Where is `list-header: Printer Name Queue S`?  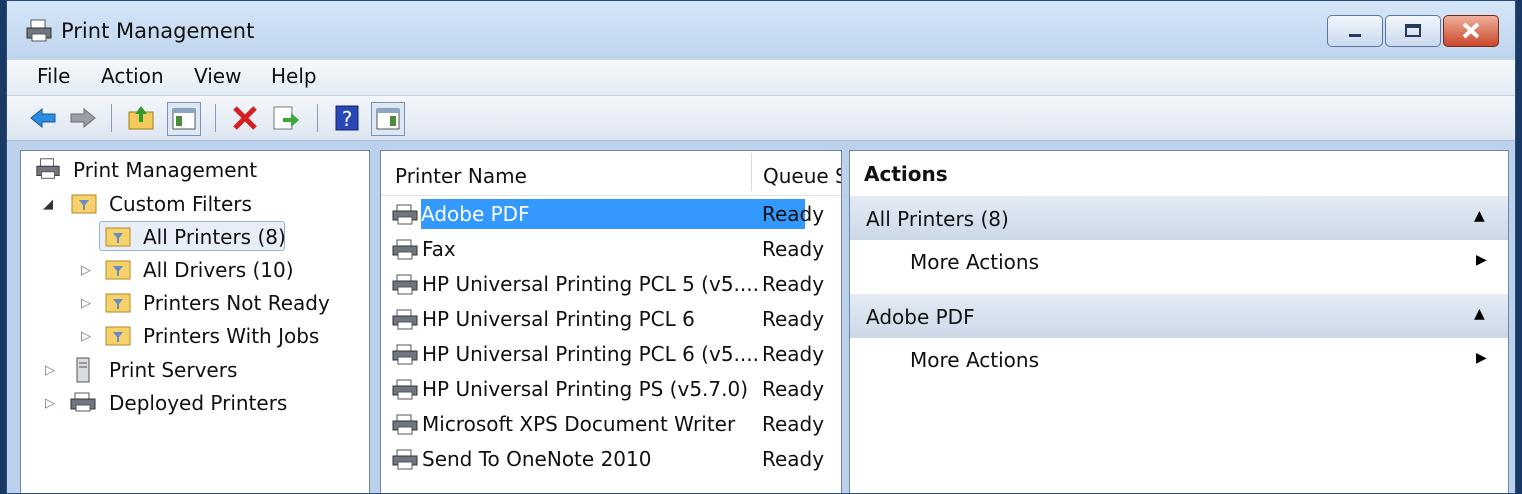
list-header: Printer Name Queue S is located at coordinates (611, 173).